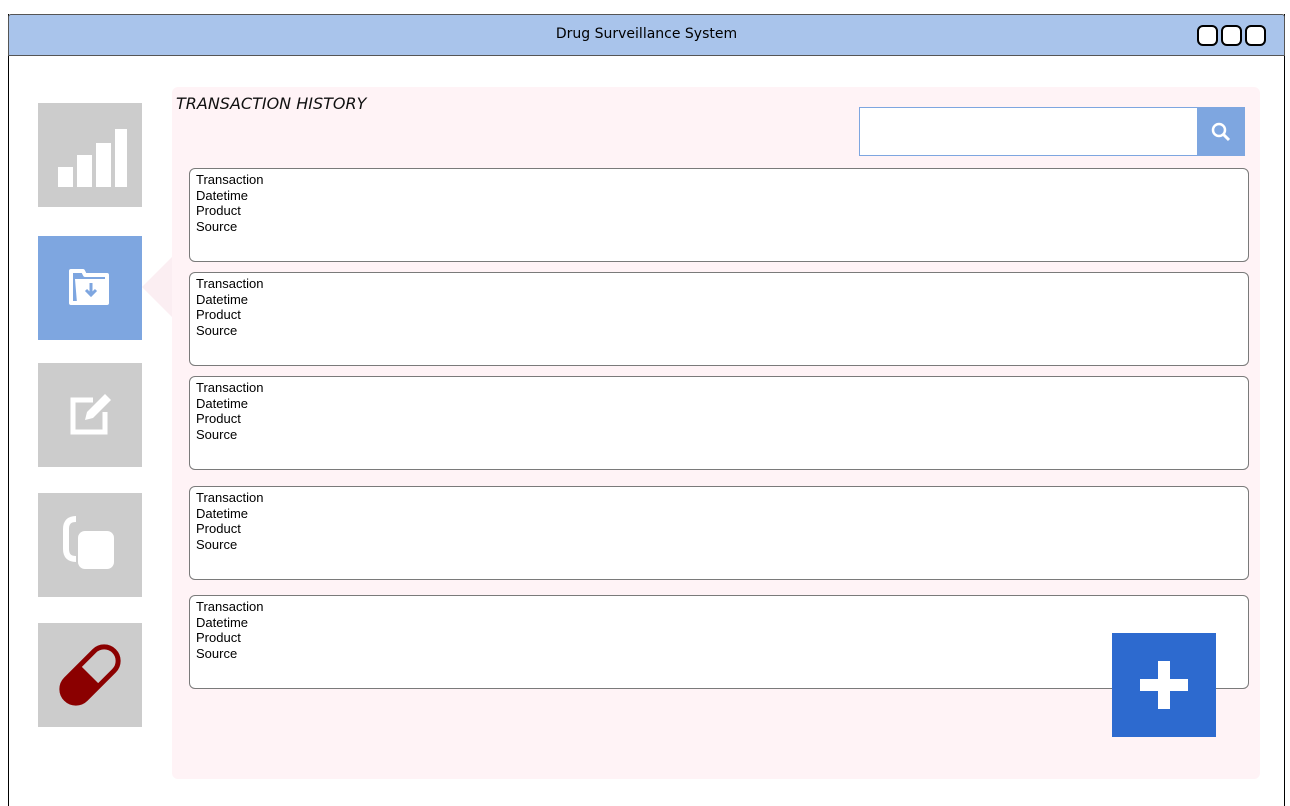 The width and height of the screenshot is (1290, 806). I want to click on search-icon, so click(1221, 131).